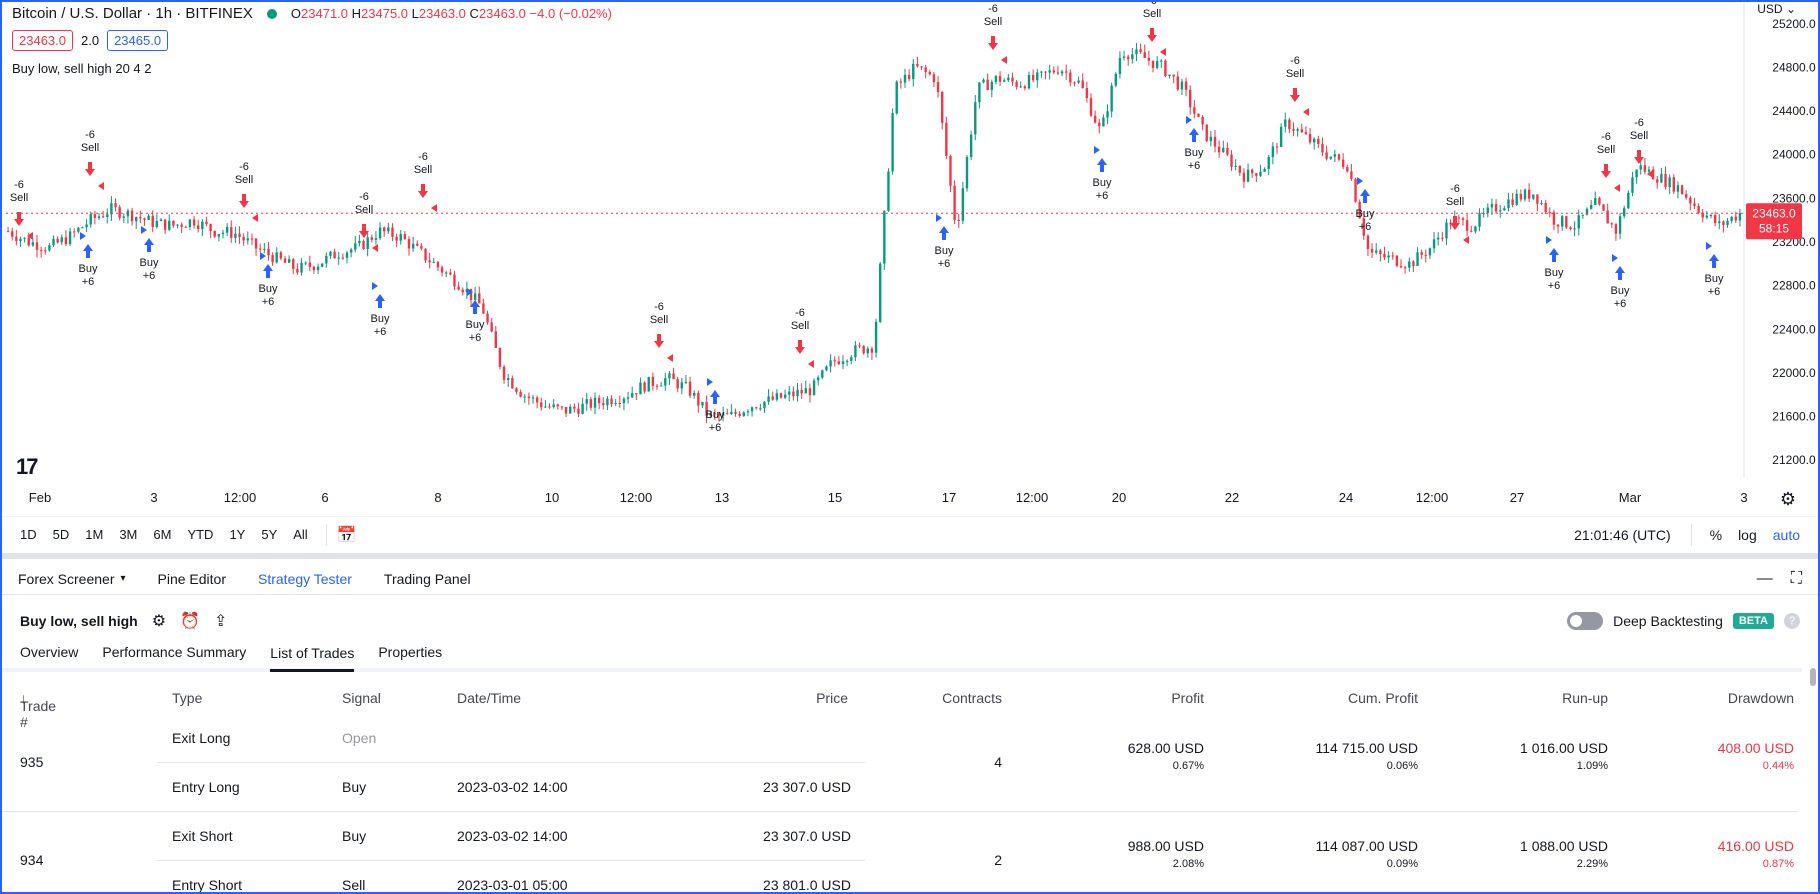 This screenshot has width=1820, height=894. I want to click on help-icon: ?, so click(1792, 621).